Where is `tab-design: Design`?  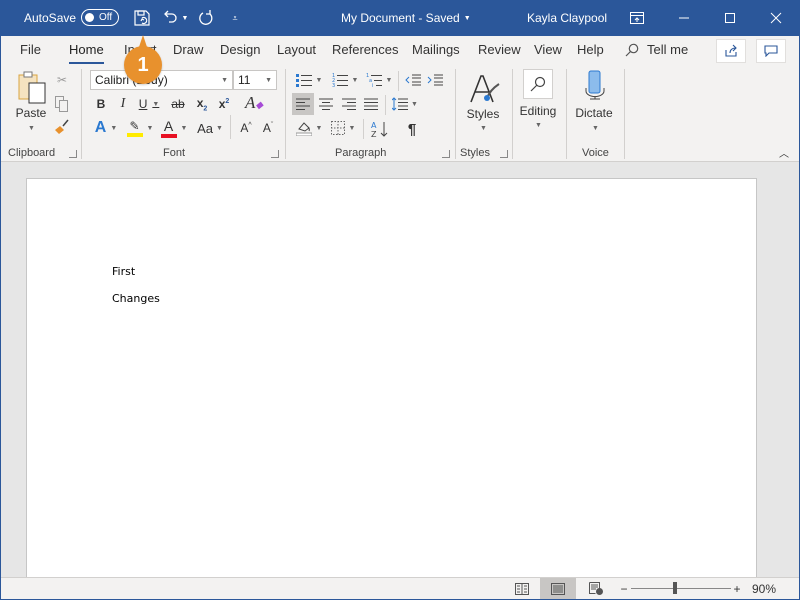
tab-design: Design is located at coordinates (240, 49).